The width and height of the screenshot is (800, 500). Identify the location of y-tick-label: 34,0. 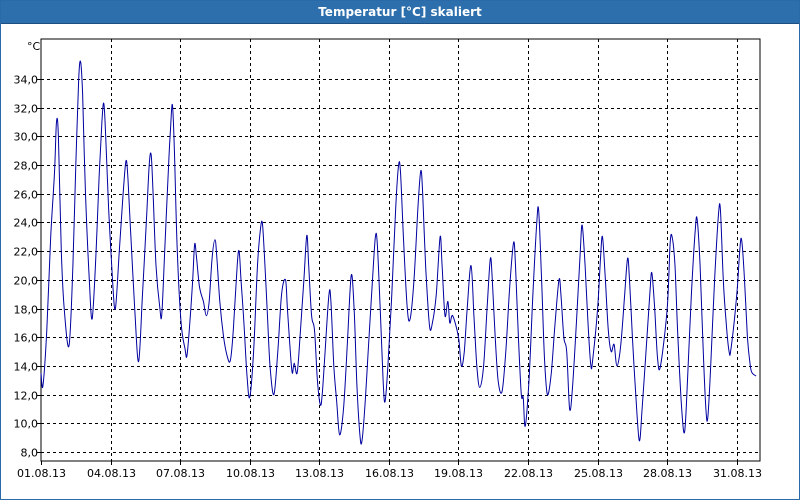
(26, 80).